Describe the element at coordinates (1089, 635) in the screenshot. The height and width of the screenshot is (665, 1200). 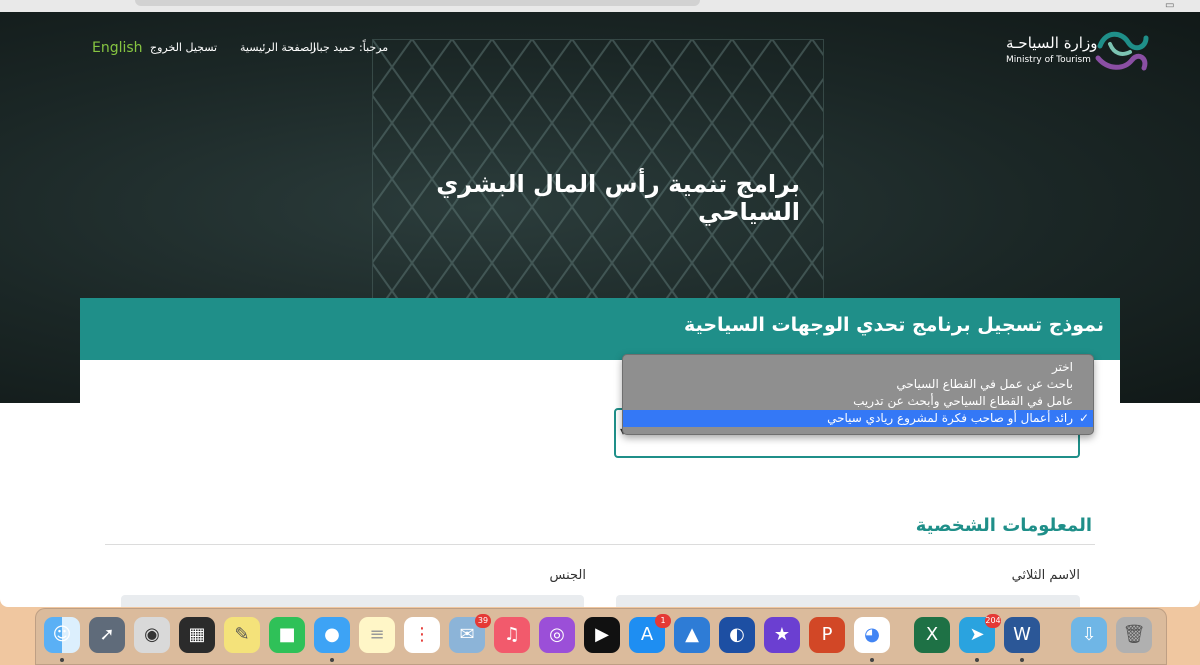
I see `downloads-folder-icon: ⇩` at that location.